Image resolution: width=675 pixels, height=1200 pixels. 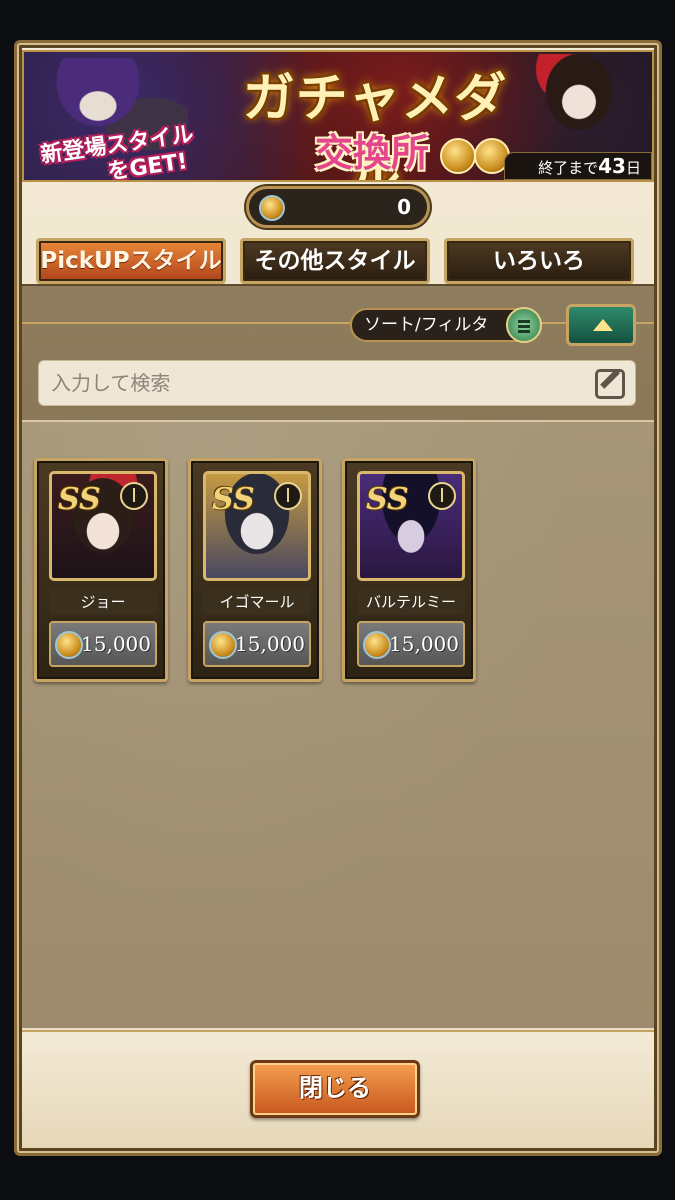 What do you see at coordinates (610, 384) in the screenshot?
I see `edit-icon` at bounding box center [610, 384].